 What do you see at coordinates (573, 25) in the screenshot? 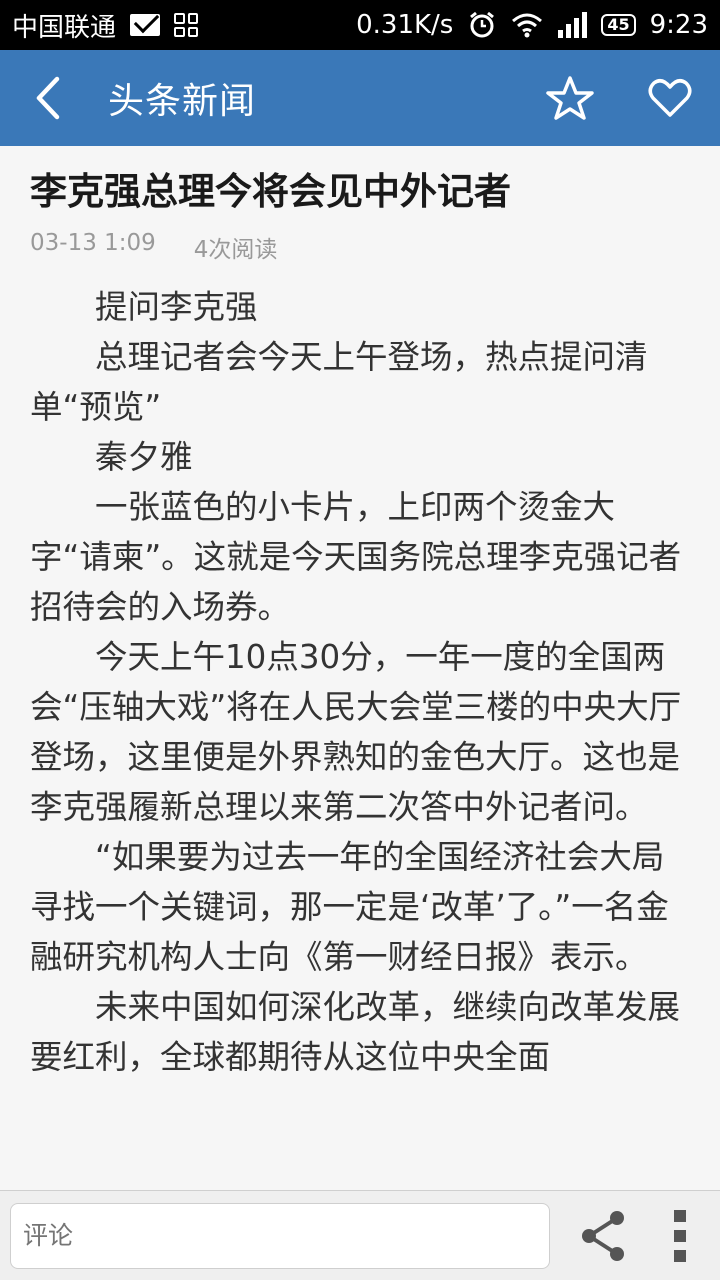
I see `signal-icon` at bounding box center [573, 25].